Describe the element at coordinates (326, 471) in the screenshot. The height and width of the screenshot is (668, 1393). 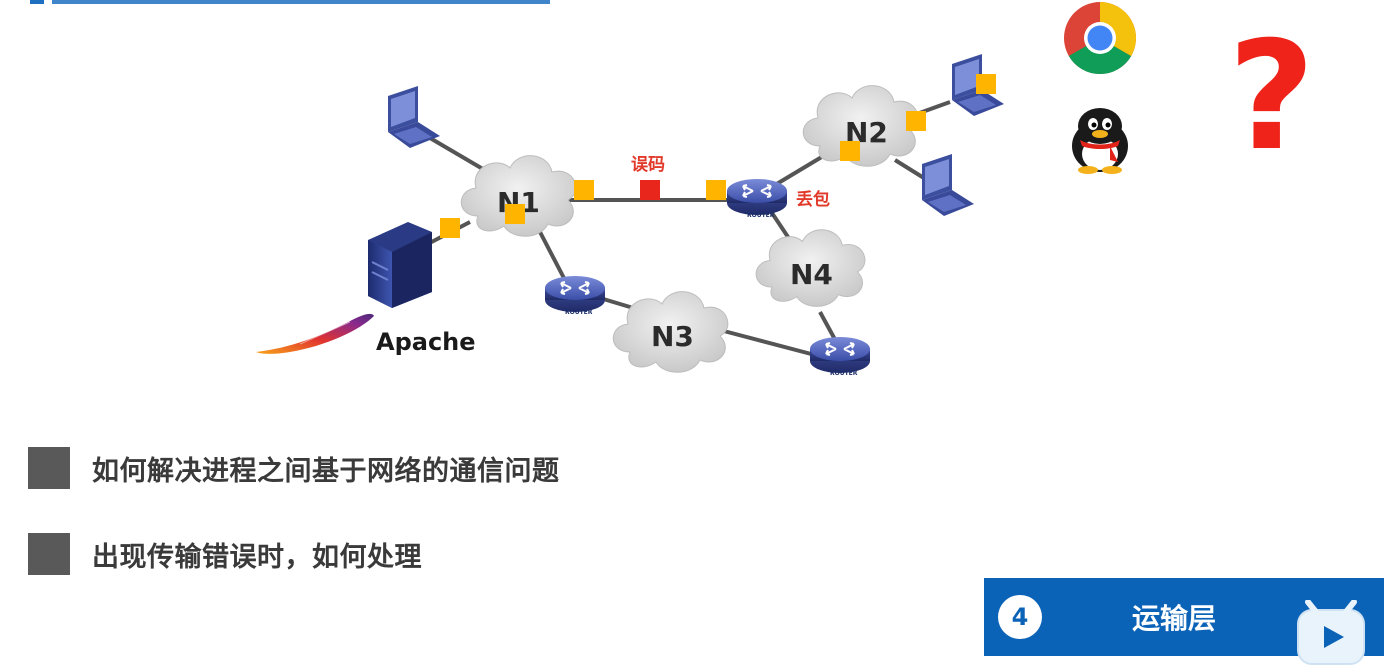
I see `bullet-text: 如何解决进程之间基于网络的通信问题` at that location.